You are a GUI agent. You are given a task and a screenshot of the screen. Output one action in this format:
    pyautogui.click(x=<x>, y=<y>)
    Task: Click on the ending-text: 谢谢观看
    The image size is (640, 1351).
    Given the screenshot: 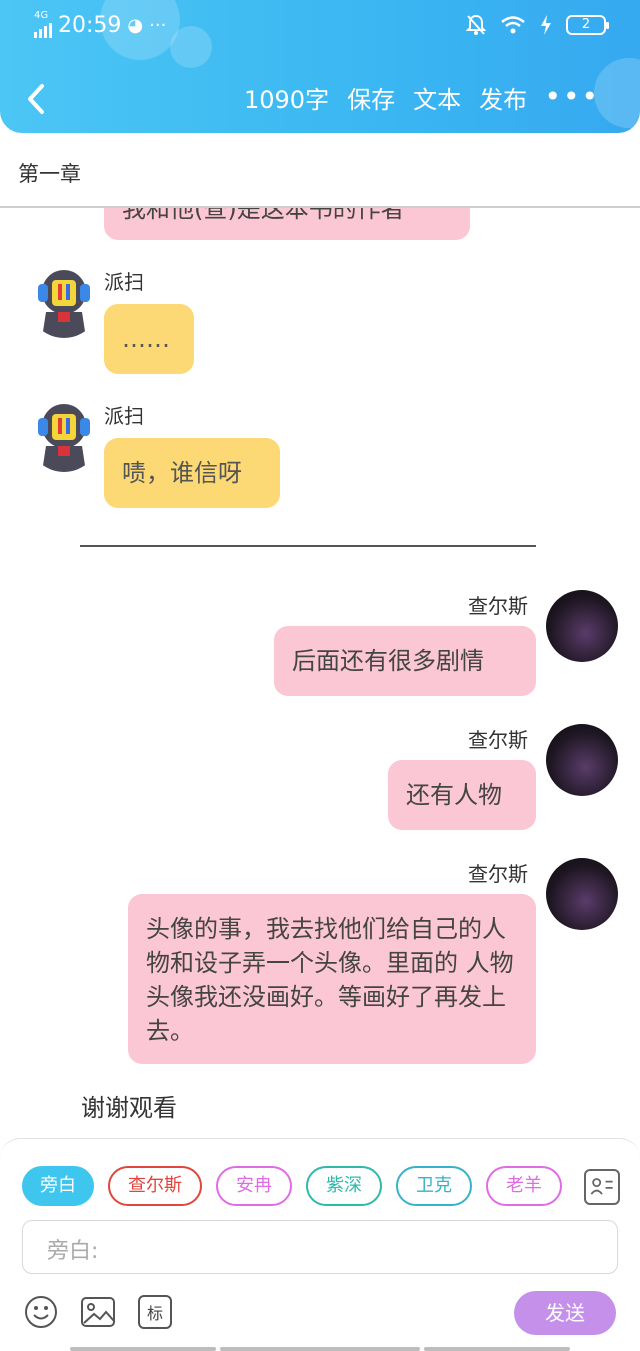 What is the action you would take?
    pyautogui.click(x=129, y=1108)
    